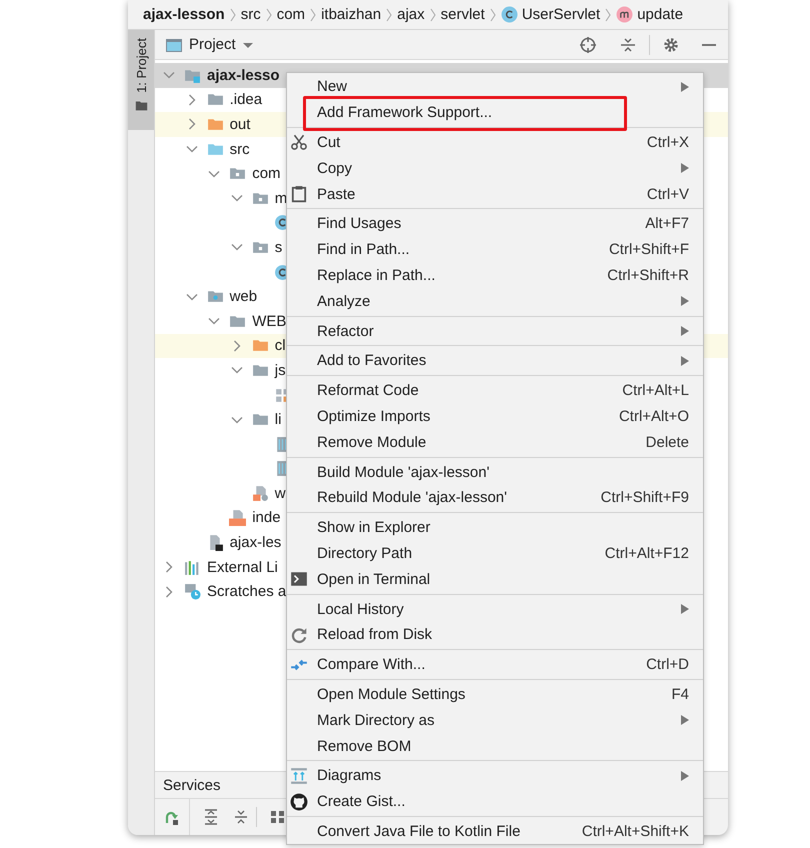 This screenshot has width=810, height=848. What do you see at coordinates (246, 591) in the screenshot?
I see `tree-label: Scratches a` at bounding box center [246, 591].